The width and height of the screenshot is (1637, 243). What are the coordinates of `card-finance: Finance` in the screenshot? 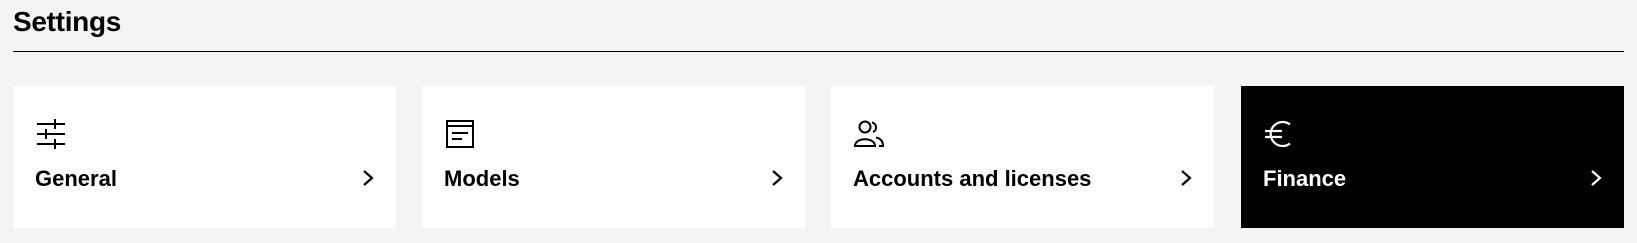 It's located at (1432, 157).